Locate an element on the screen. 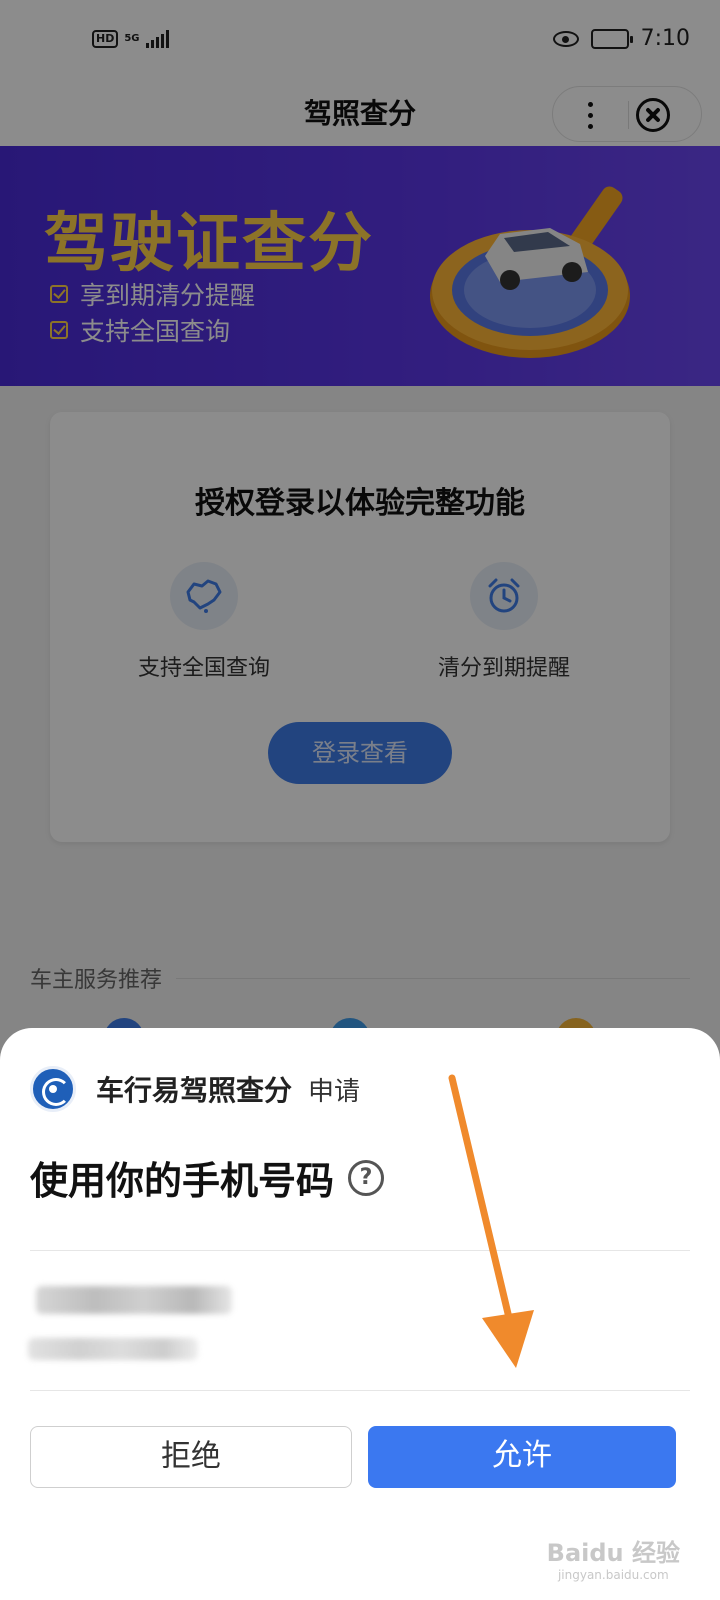 The width and height of the screenshot is (720, 1600). baidu-watermark: Baidu 经验 jingyan.baidu.com is located at coordinates (613, 1557).